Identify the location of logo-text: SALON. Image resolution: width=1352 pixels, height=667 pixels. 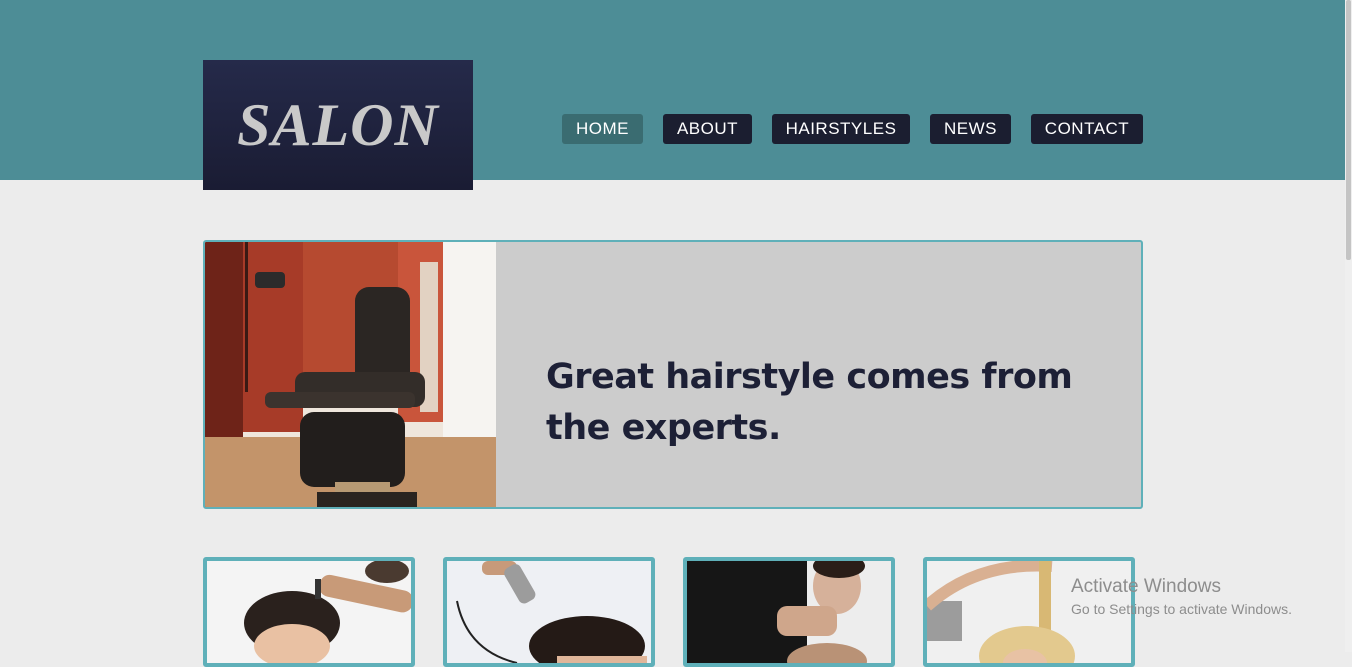
(338, 124).